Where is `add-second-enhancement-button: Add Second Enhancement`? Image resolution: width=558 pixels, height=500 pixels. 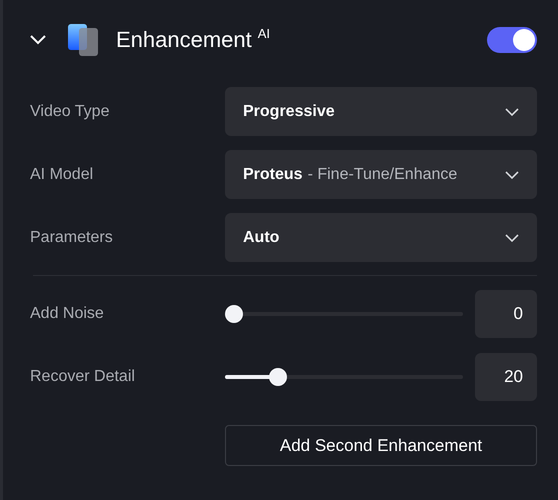 add-second-enhancement-button: Add Second Enhancement is located at coordinates (381, 445).